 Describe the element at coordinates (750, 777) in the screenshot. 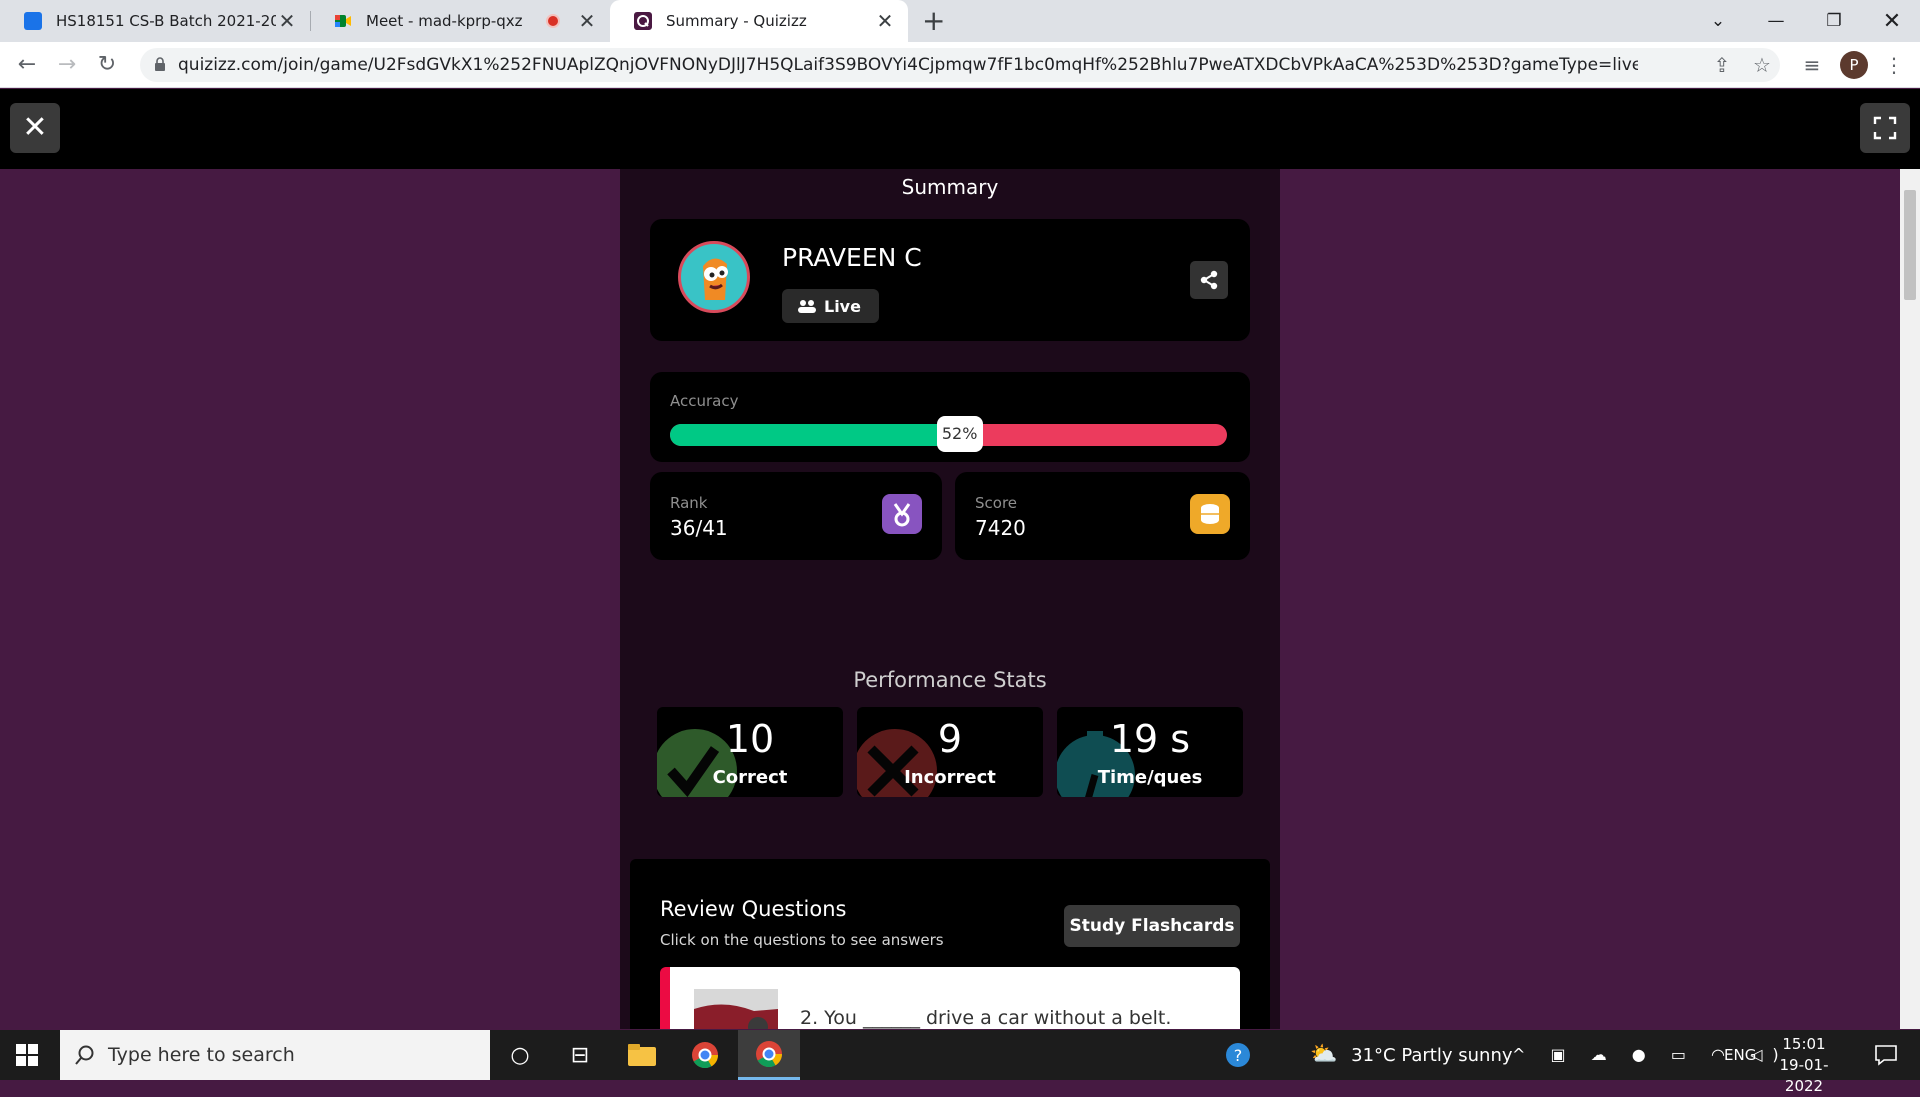

I see `correct-label: Correct` at that location.